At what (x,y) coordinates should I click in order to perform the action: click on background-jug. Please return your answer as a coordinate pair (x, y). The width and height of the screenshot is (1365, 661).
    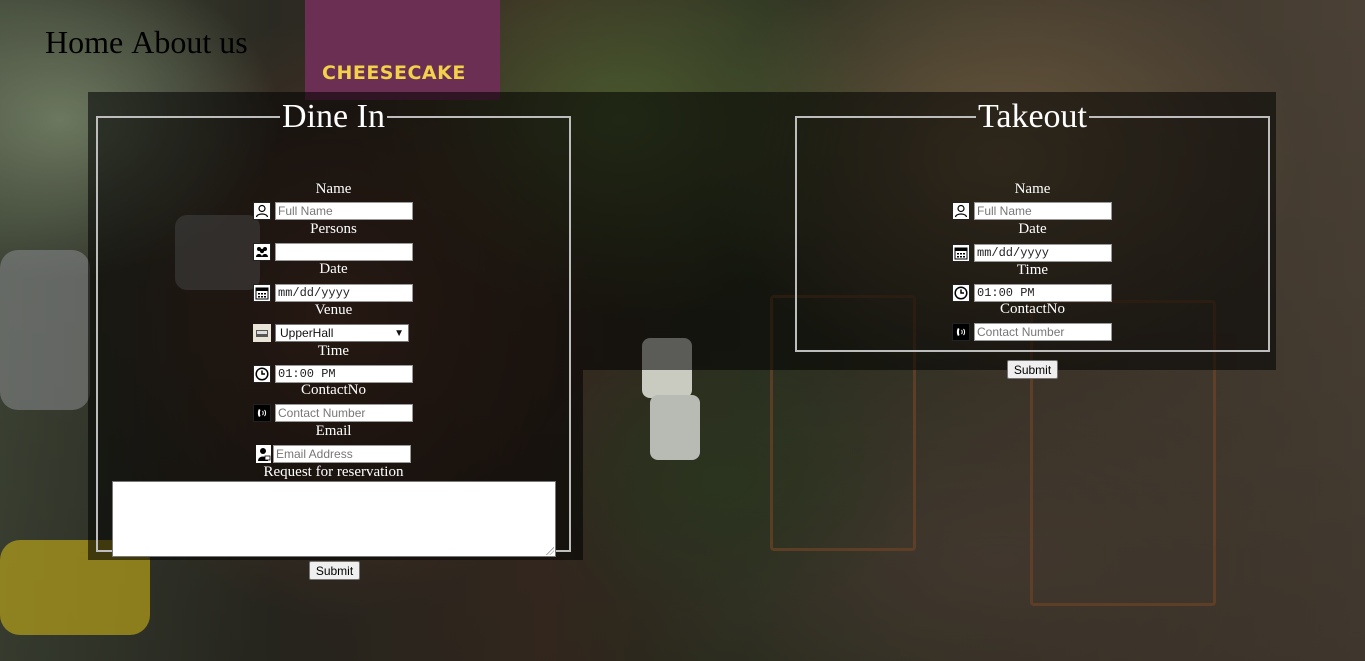
    Looking at the image, I should click on (675, 427).